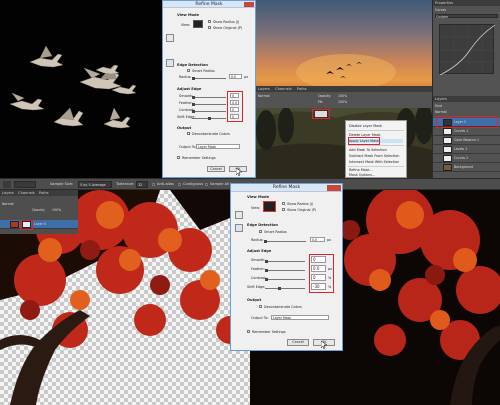  I want to click on smart-radius-label: Smart Radius, so click(275, 232).